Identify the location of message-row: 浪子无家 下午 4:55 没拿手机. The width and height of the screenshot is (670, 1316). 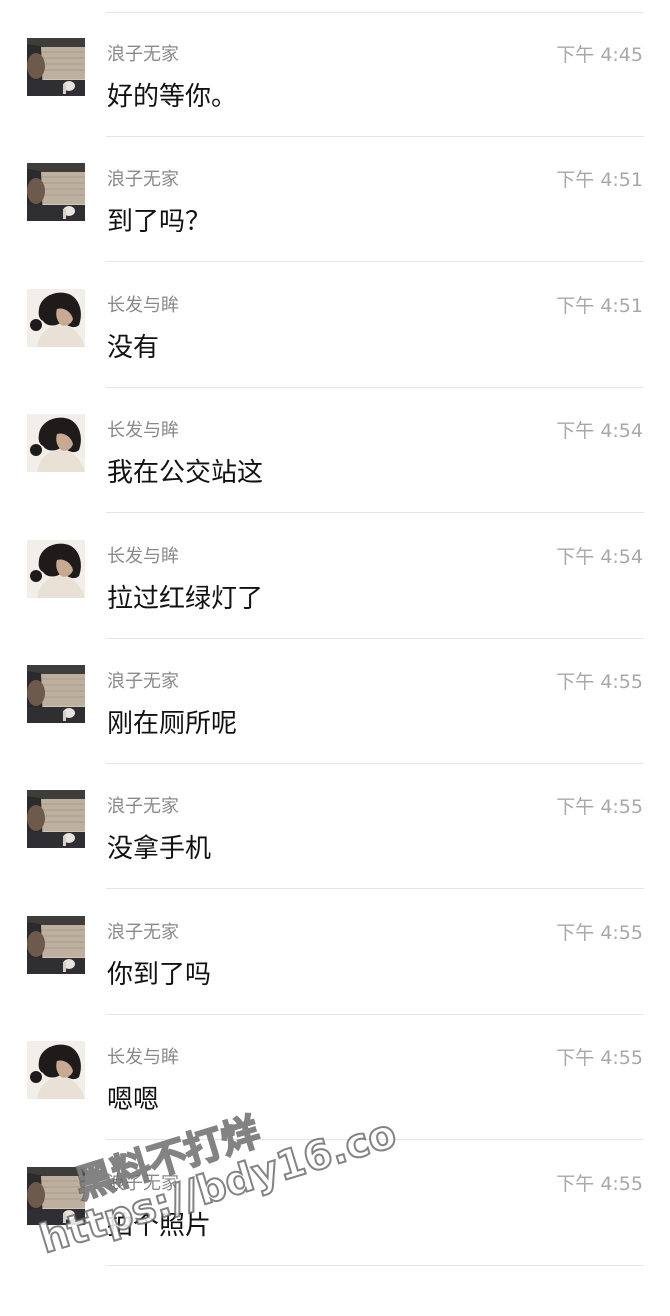
(335, 827).